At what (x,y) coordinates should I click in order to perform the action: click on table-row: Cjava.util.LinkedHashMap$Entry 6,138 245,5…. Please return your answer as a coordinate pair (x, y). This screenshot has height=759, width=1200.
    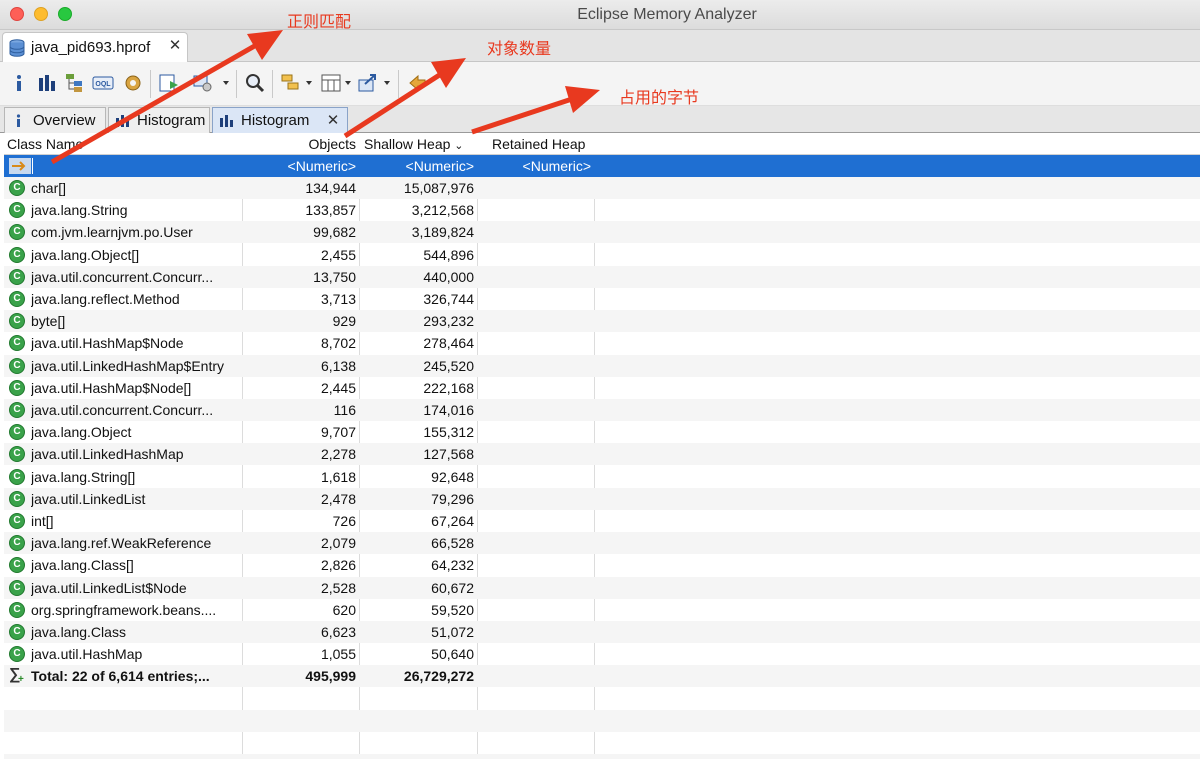
    Looking at the image, I should click on (602, 365).